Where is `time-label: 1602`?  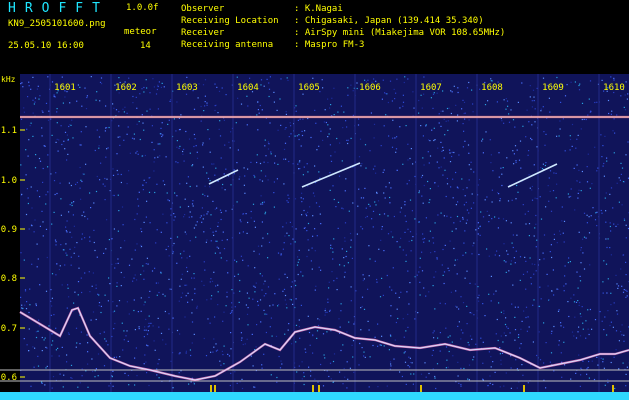
time-label: 1602 is located at coordinates (126, 88).